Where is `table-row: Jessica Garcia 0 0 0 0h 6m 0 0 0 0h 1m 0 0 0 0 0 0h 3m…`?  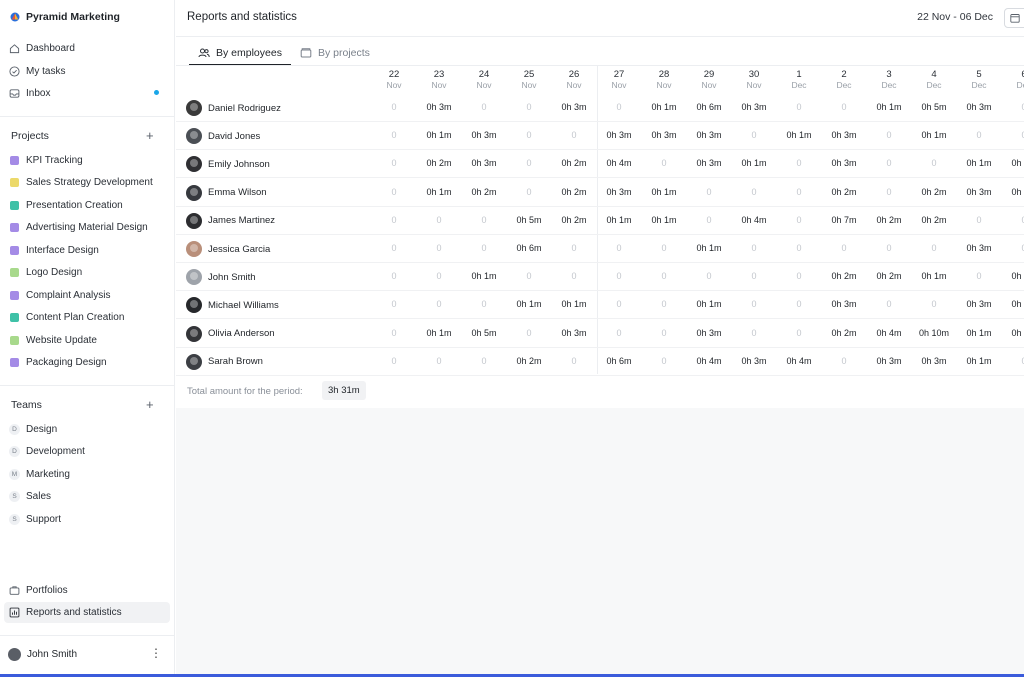 table-row: Jessica Garcia 0 0 0 0h 6m 0 0 0 0h 1m 0 0 0 0 0 0h 3m… is located at coordinates (600, 249).